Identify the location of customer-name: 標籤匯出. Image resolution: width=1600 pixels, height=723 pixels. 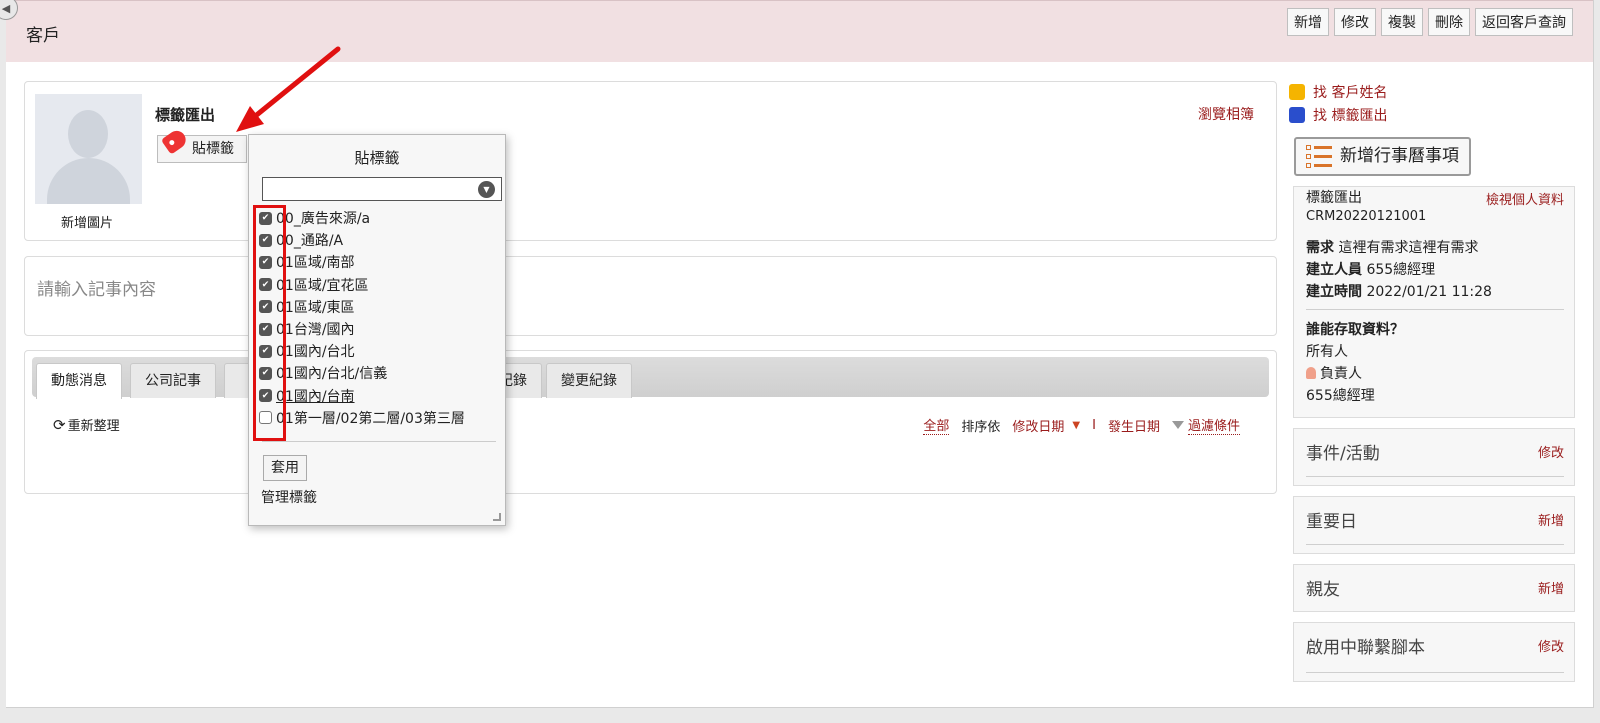
(185, 115).